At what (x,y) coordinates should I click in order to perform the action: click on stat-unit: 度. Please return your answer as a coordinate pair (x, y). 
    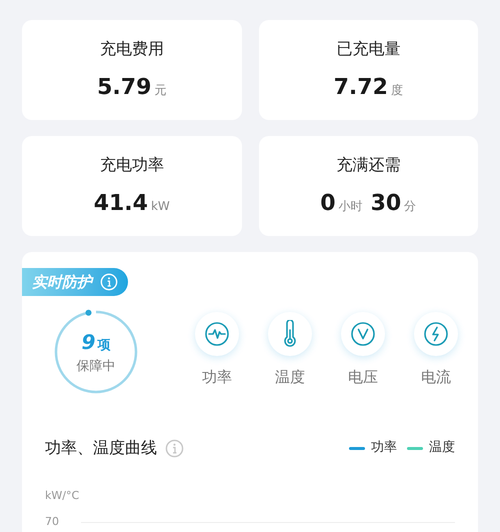
    Looking at the image, I should click on (396, 90).